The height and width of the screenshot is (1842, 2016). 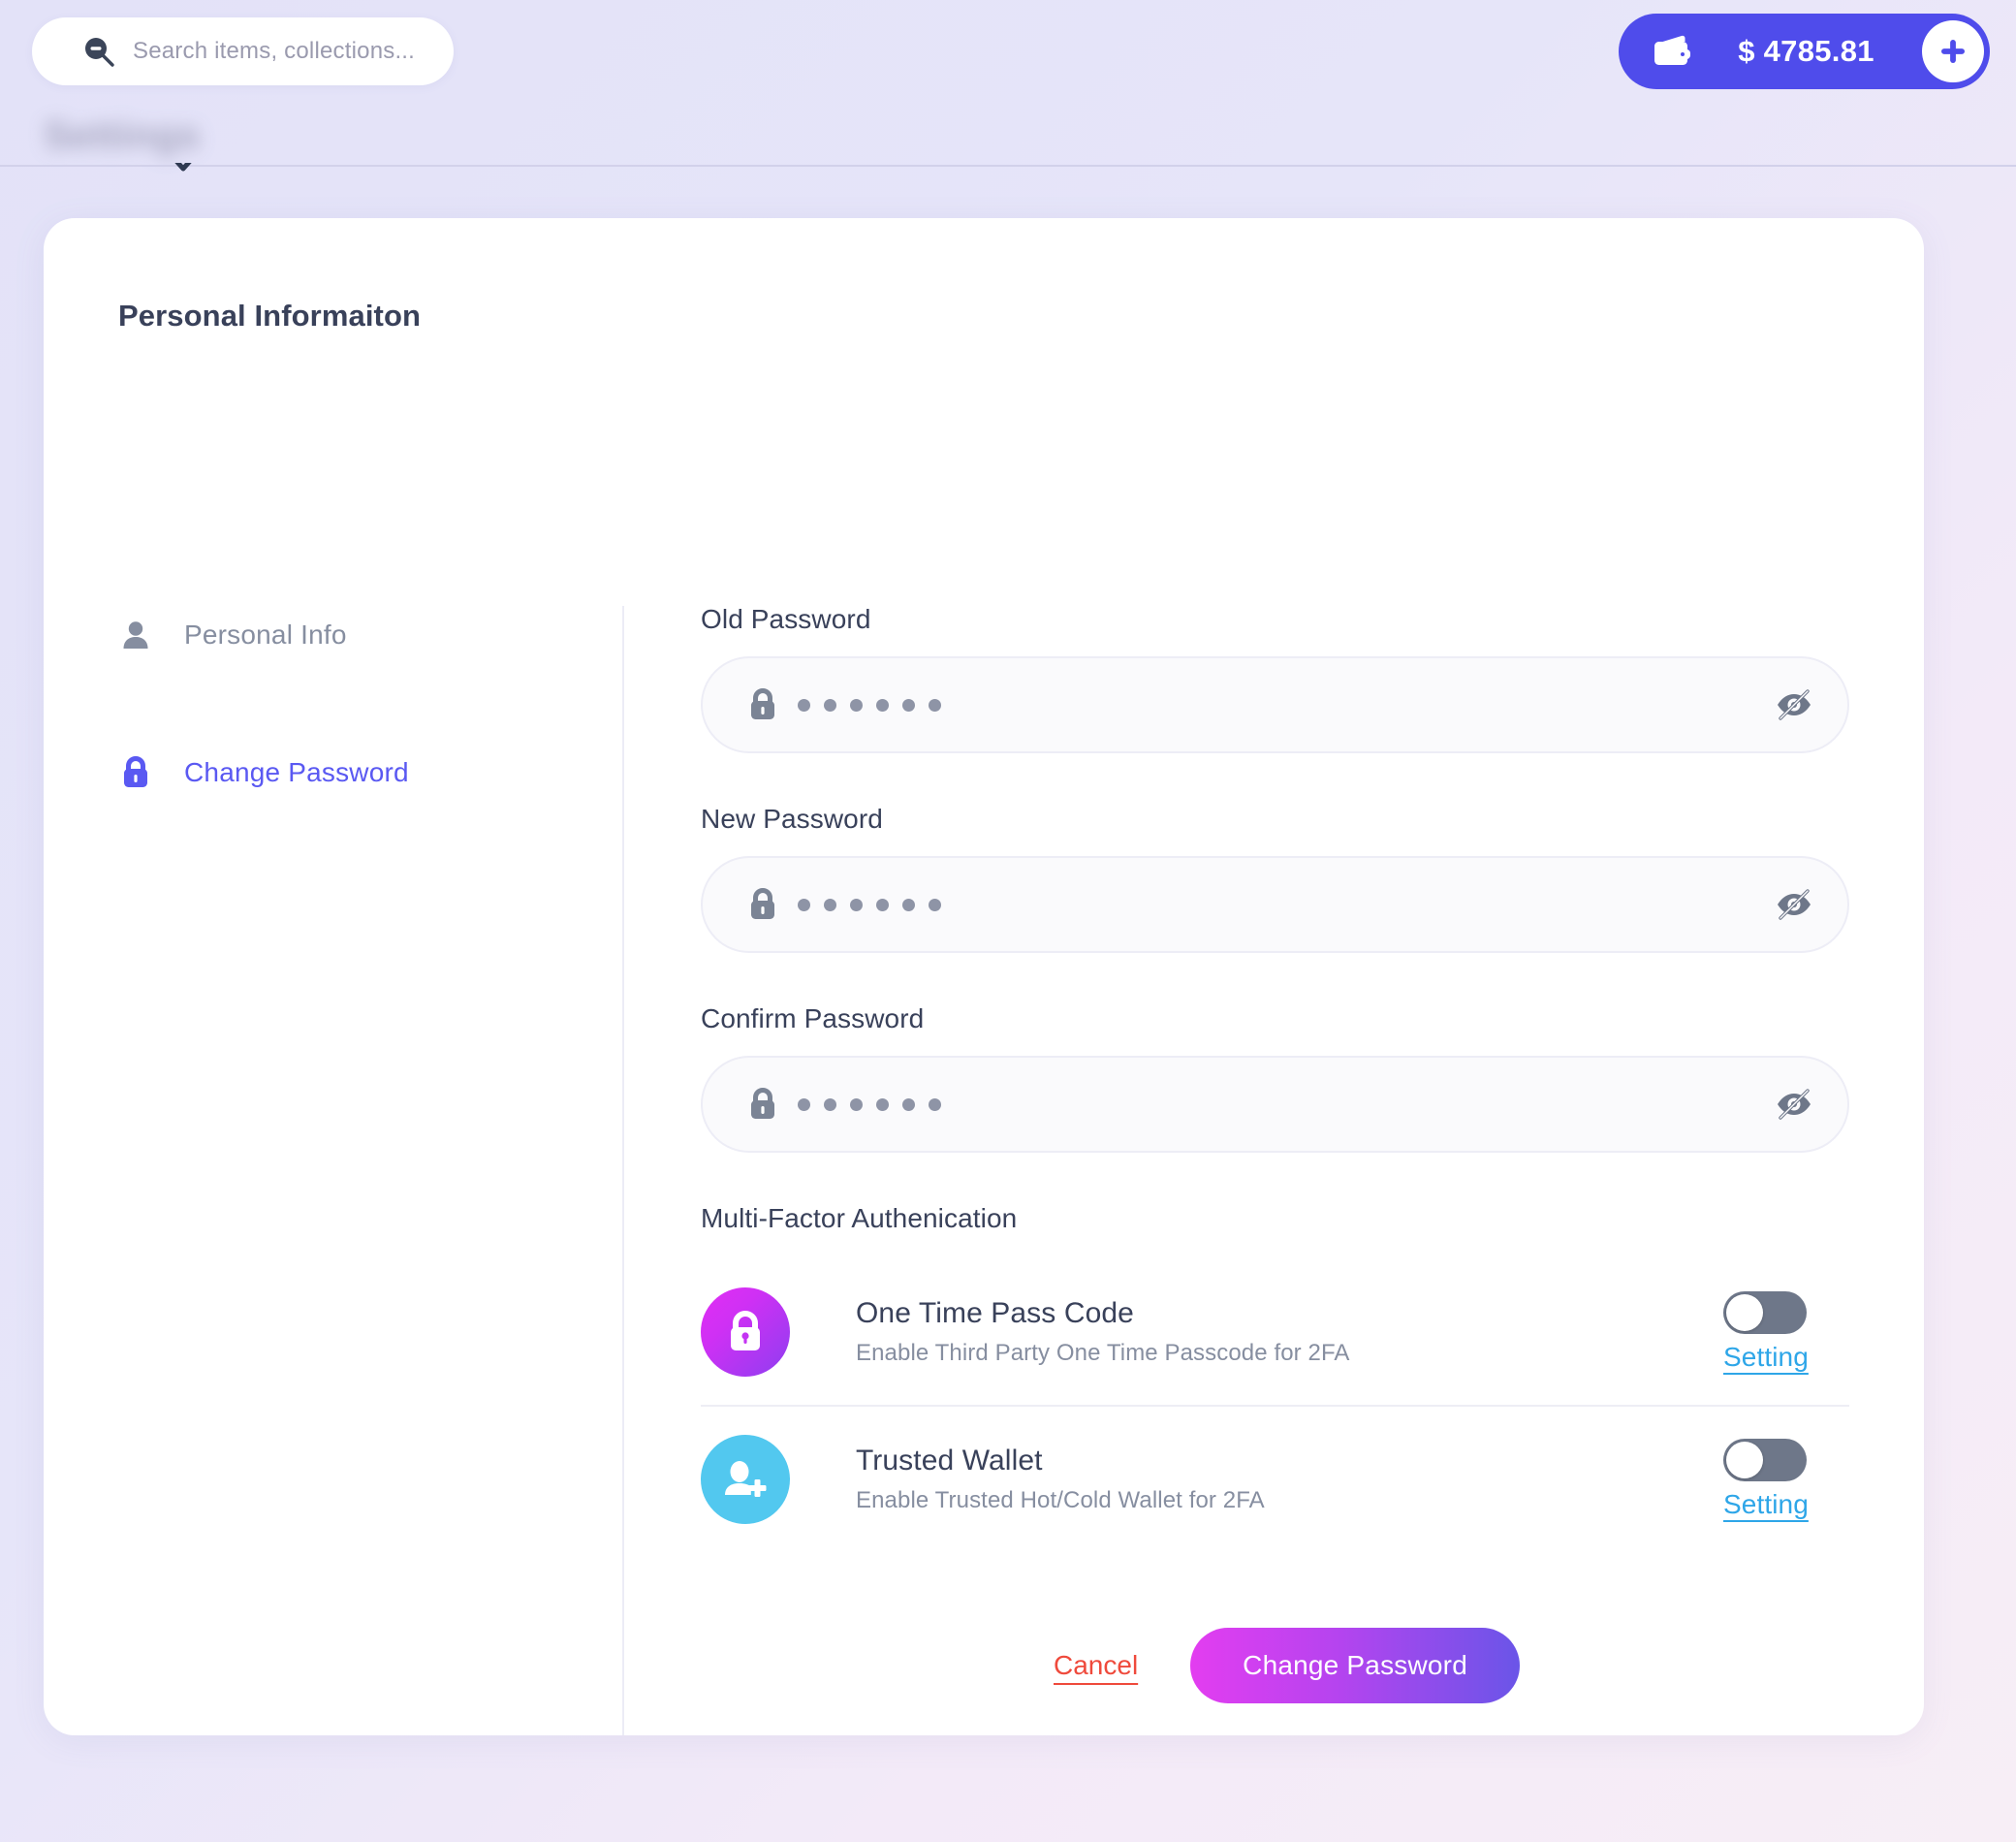 I want to click on form-actions: Cancel Change Password, so click(x=1275, y=1665).